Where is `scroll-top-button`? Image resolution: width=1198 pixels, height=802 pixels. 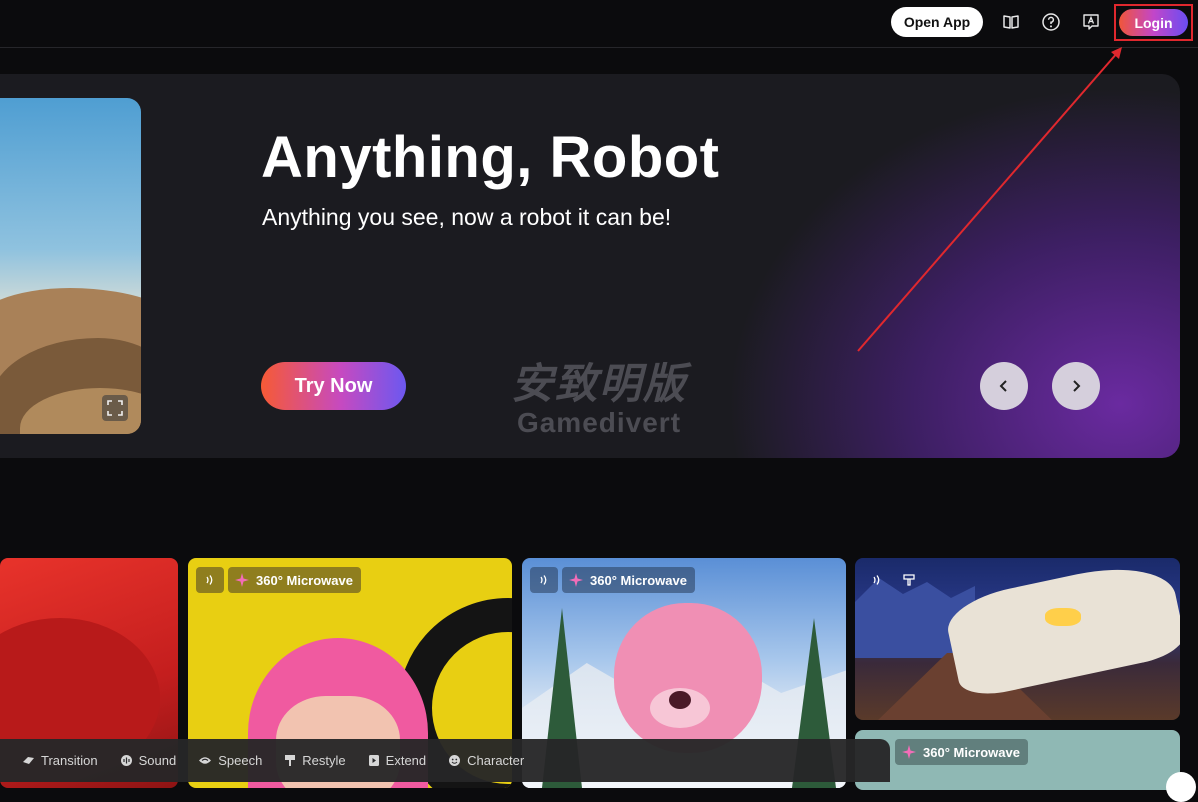 scroll-top-button is located at coordinates (1181, 787).